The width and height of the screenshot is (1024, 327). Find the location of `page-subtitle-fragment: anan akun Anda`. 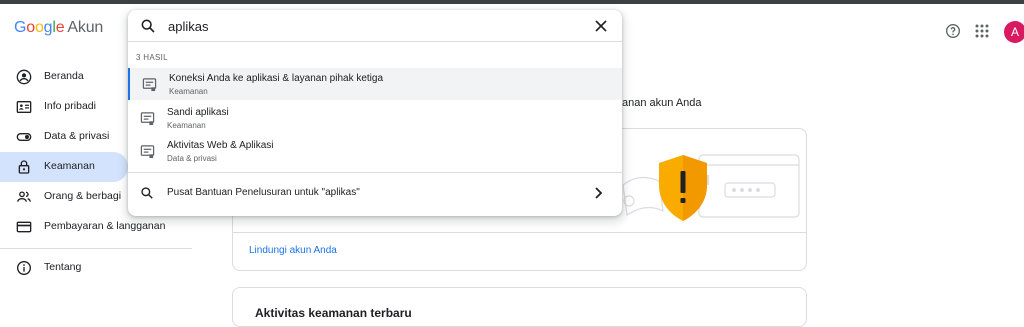

page-subtitle-fragment: anan akun Anda is located at coordinates (662, 103).